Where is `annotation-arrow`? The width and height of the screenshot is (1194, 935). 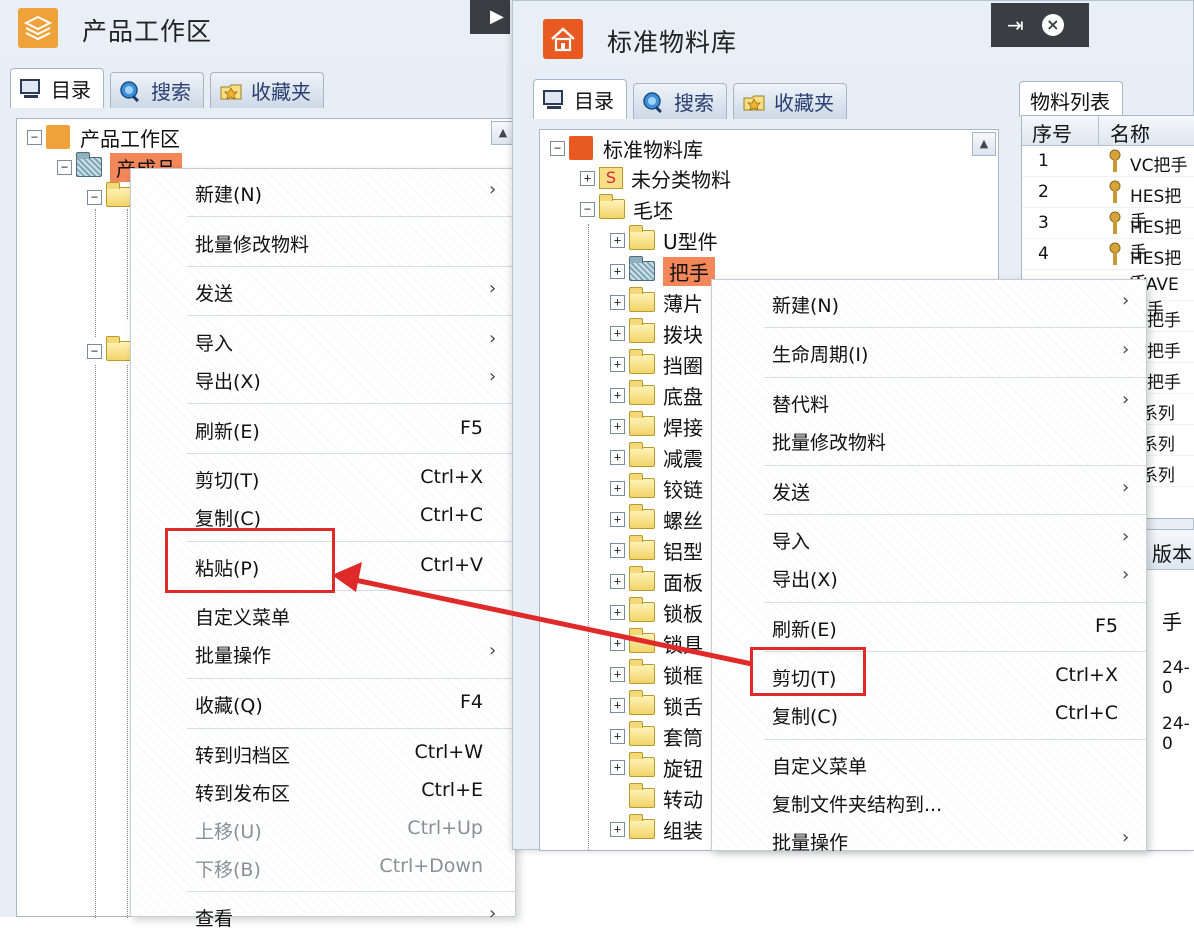
annotation-arrow is located at coordinates (542, 614).